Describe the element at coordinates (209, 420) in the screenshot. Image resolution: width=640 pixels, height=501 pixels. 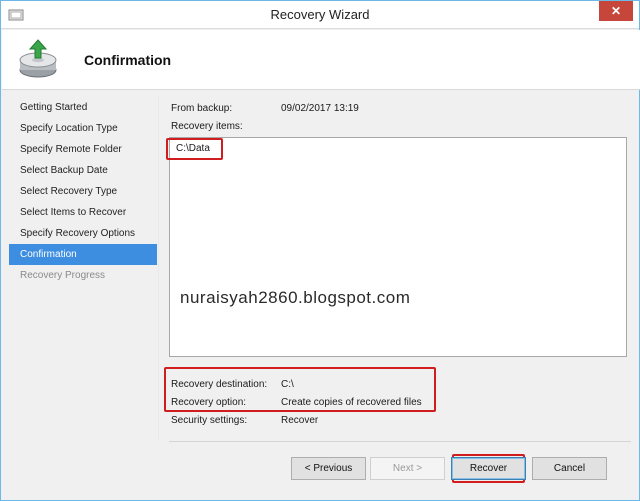
I see `security-settings-label: Security settings:` at that location.